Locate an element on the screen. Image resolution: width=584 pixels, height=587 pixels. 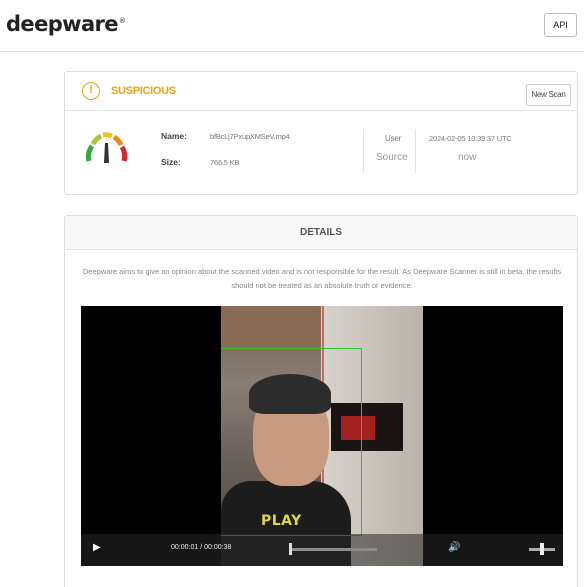
volume-icon: 🔊 is located at coordinates (454, 547).